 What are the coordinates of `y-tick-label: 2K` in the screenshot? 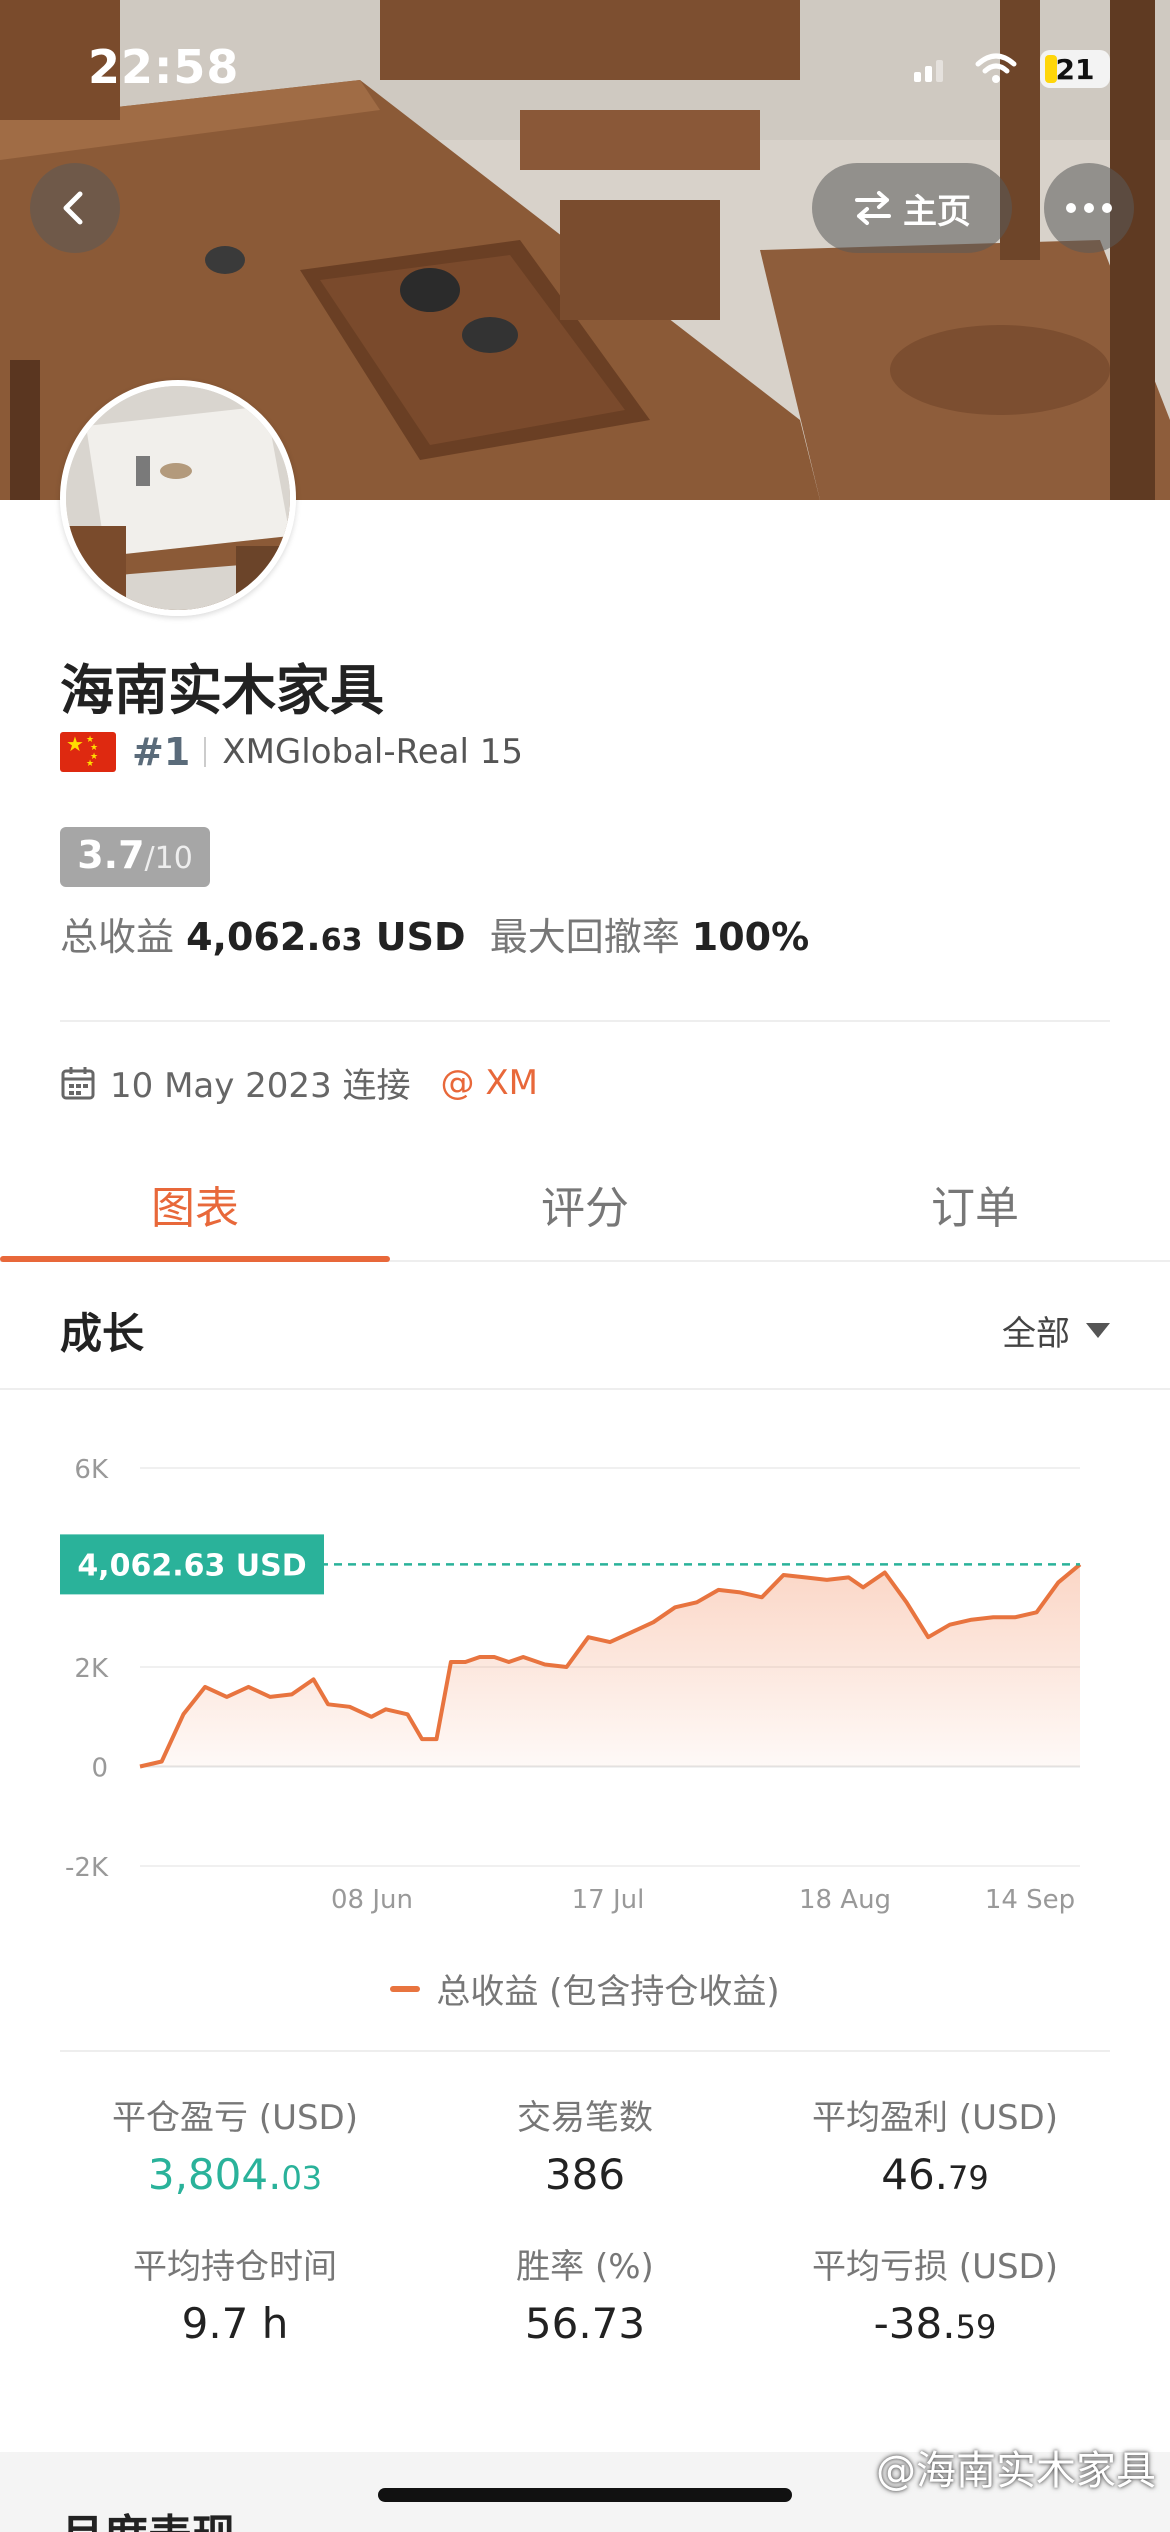 It's located at (91, 1669).